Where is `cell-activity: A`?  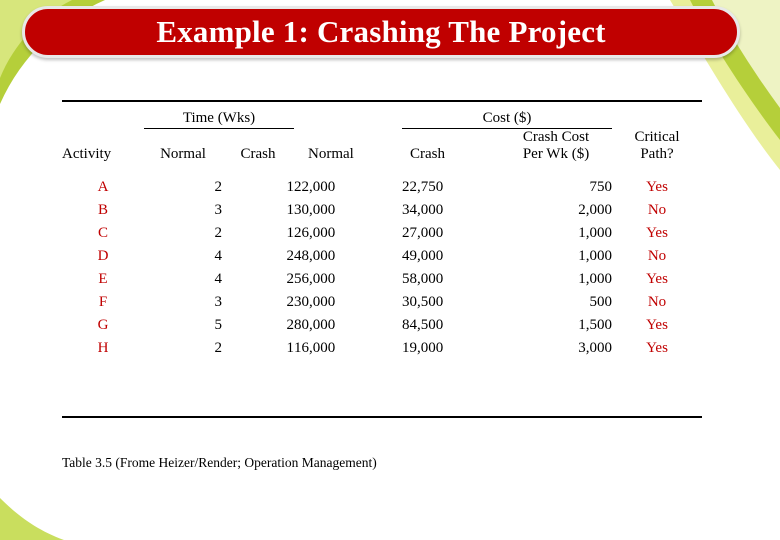 cell-activity: A is located at coordinates (103, 186).